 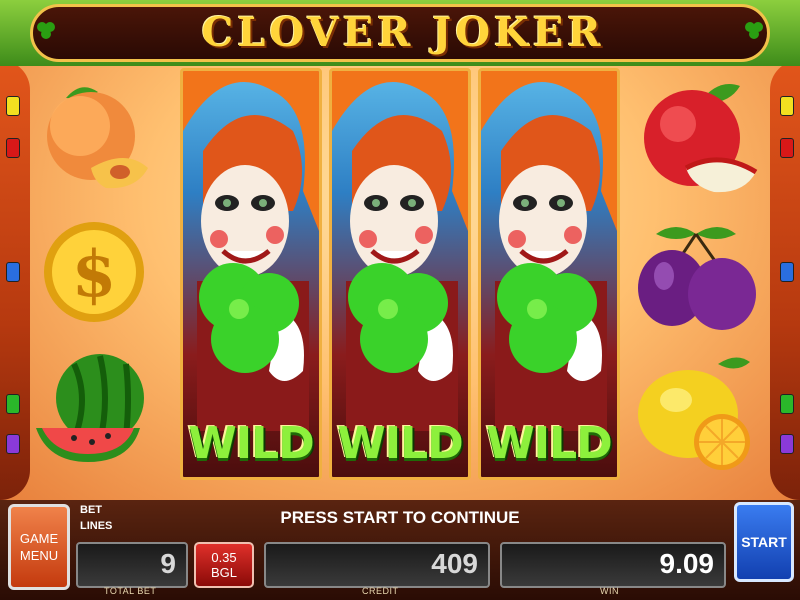 I want to click on dollar-coin-icon: $, so click(x=94, y=272).